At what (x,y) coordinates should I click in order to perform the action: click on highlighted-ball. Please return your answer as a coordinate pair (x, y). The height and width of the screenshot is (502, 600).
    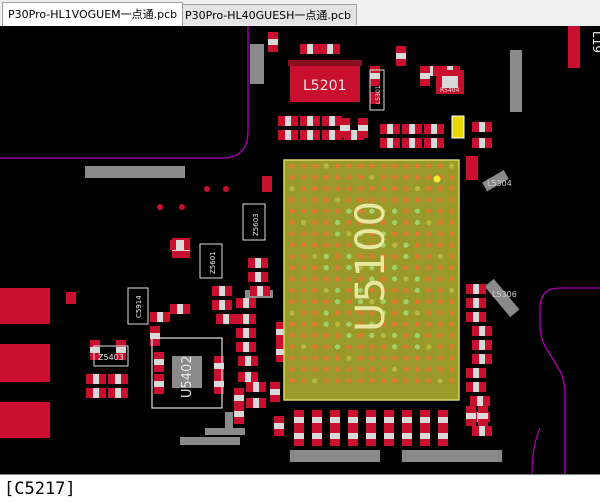
    Looking at the image, I should click on (437, 179).